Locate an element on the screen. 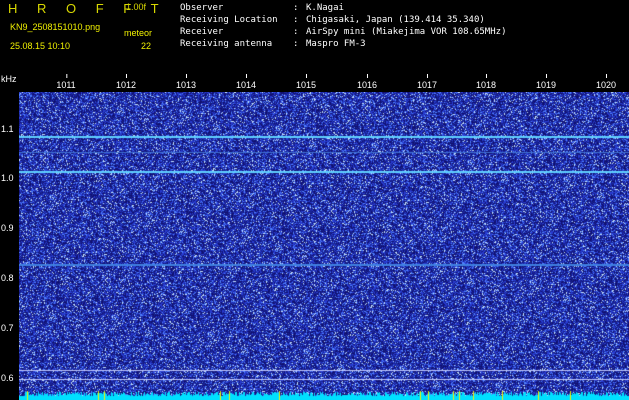 Image resolution: width=629 pixels, height=400 pixels. info-key: Receiving Location is located at coordinates (229, 20).